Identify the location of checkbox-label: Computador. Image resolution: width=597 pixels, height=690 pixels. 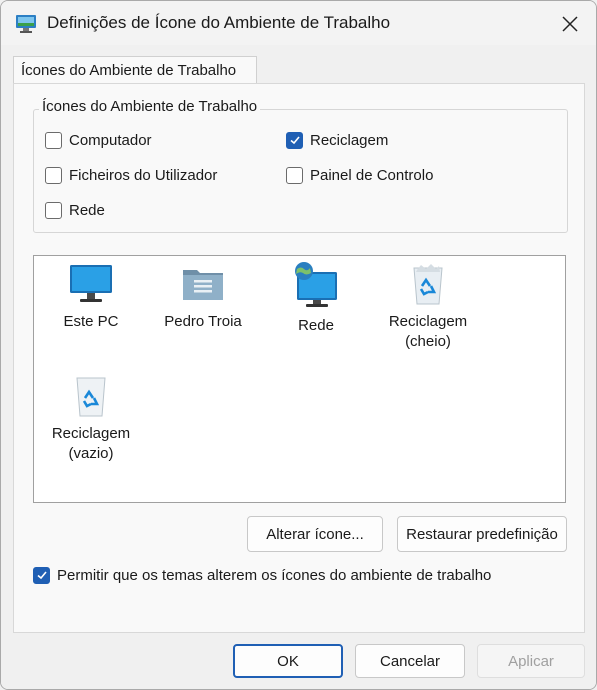
(110, 140).